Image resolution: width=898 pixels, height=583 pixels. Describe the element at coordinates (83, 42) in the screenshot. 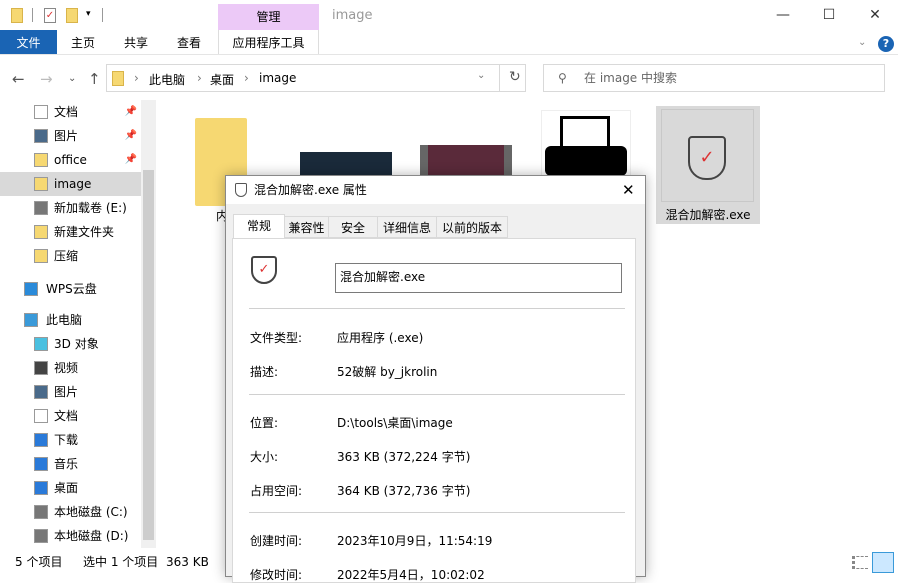

I see `tab-home: 主页` at that location.